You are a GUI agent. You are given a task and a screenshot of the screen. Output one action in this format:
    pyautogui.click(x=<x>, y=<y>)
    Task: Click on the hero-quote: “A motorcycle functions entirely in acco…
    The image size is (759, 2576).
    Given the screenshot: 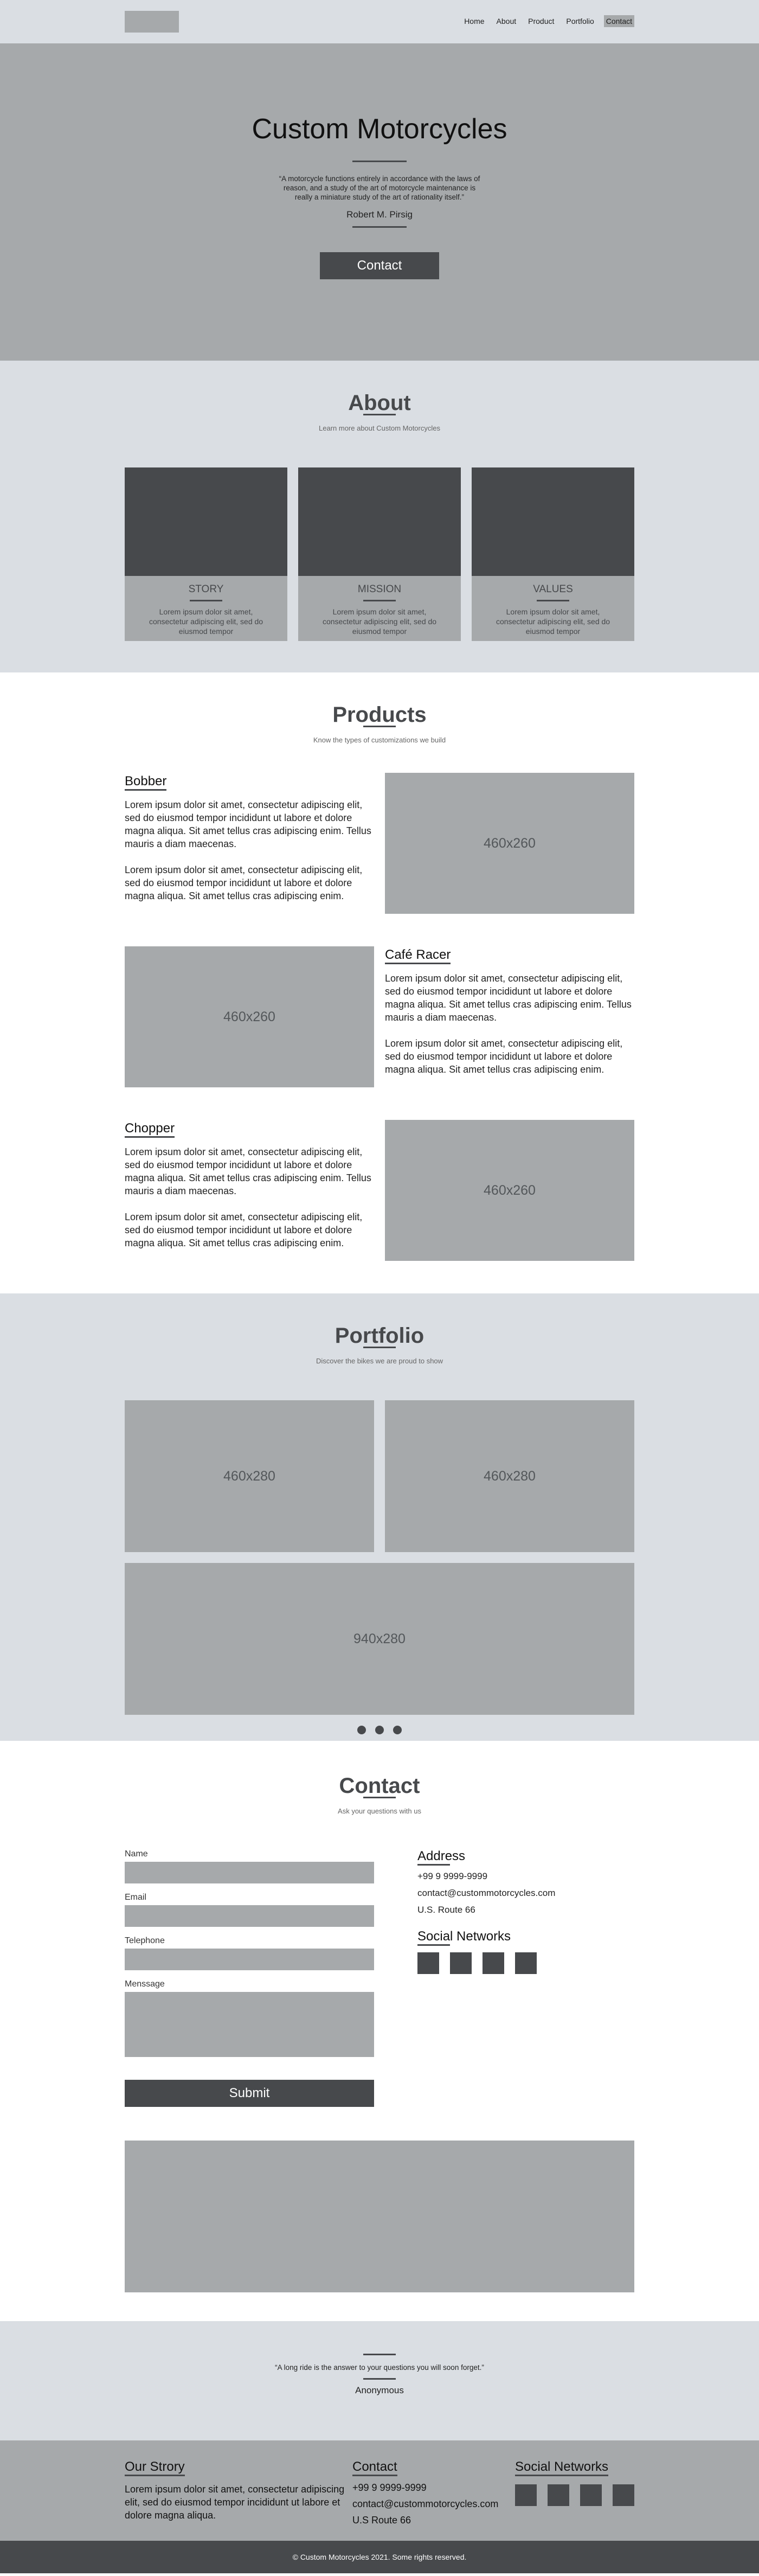 What is the action you would take?
    pyautogui.click(x=379, y=188)
    